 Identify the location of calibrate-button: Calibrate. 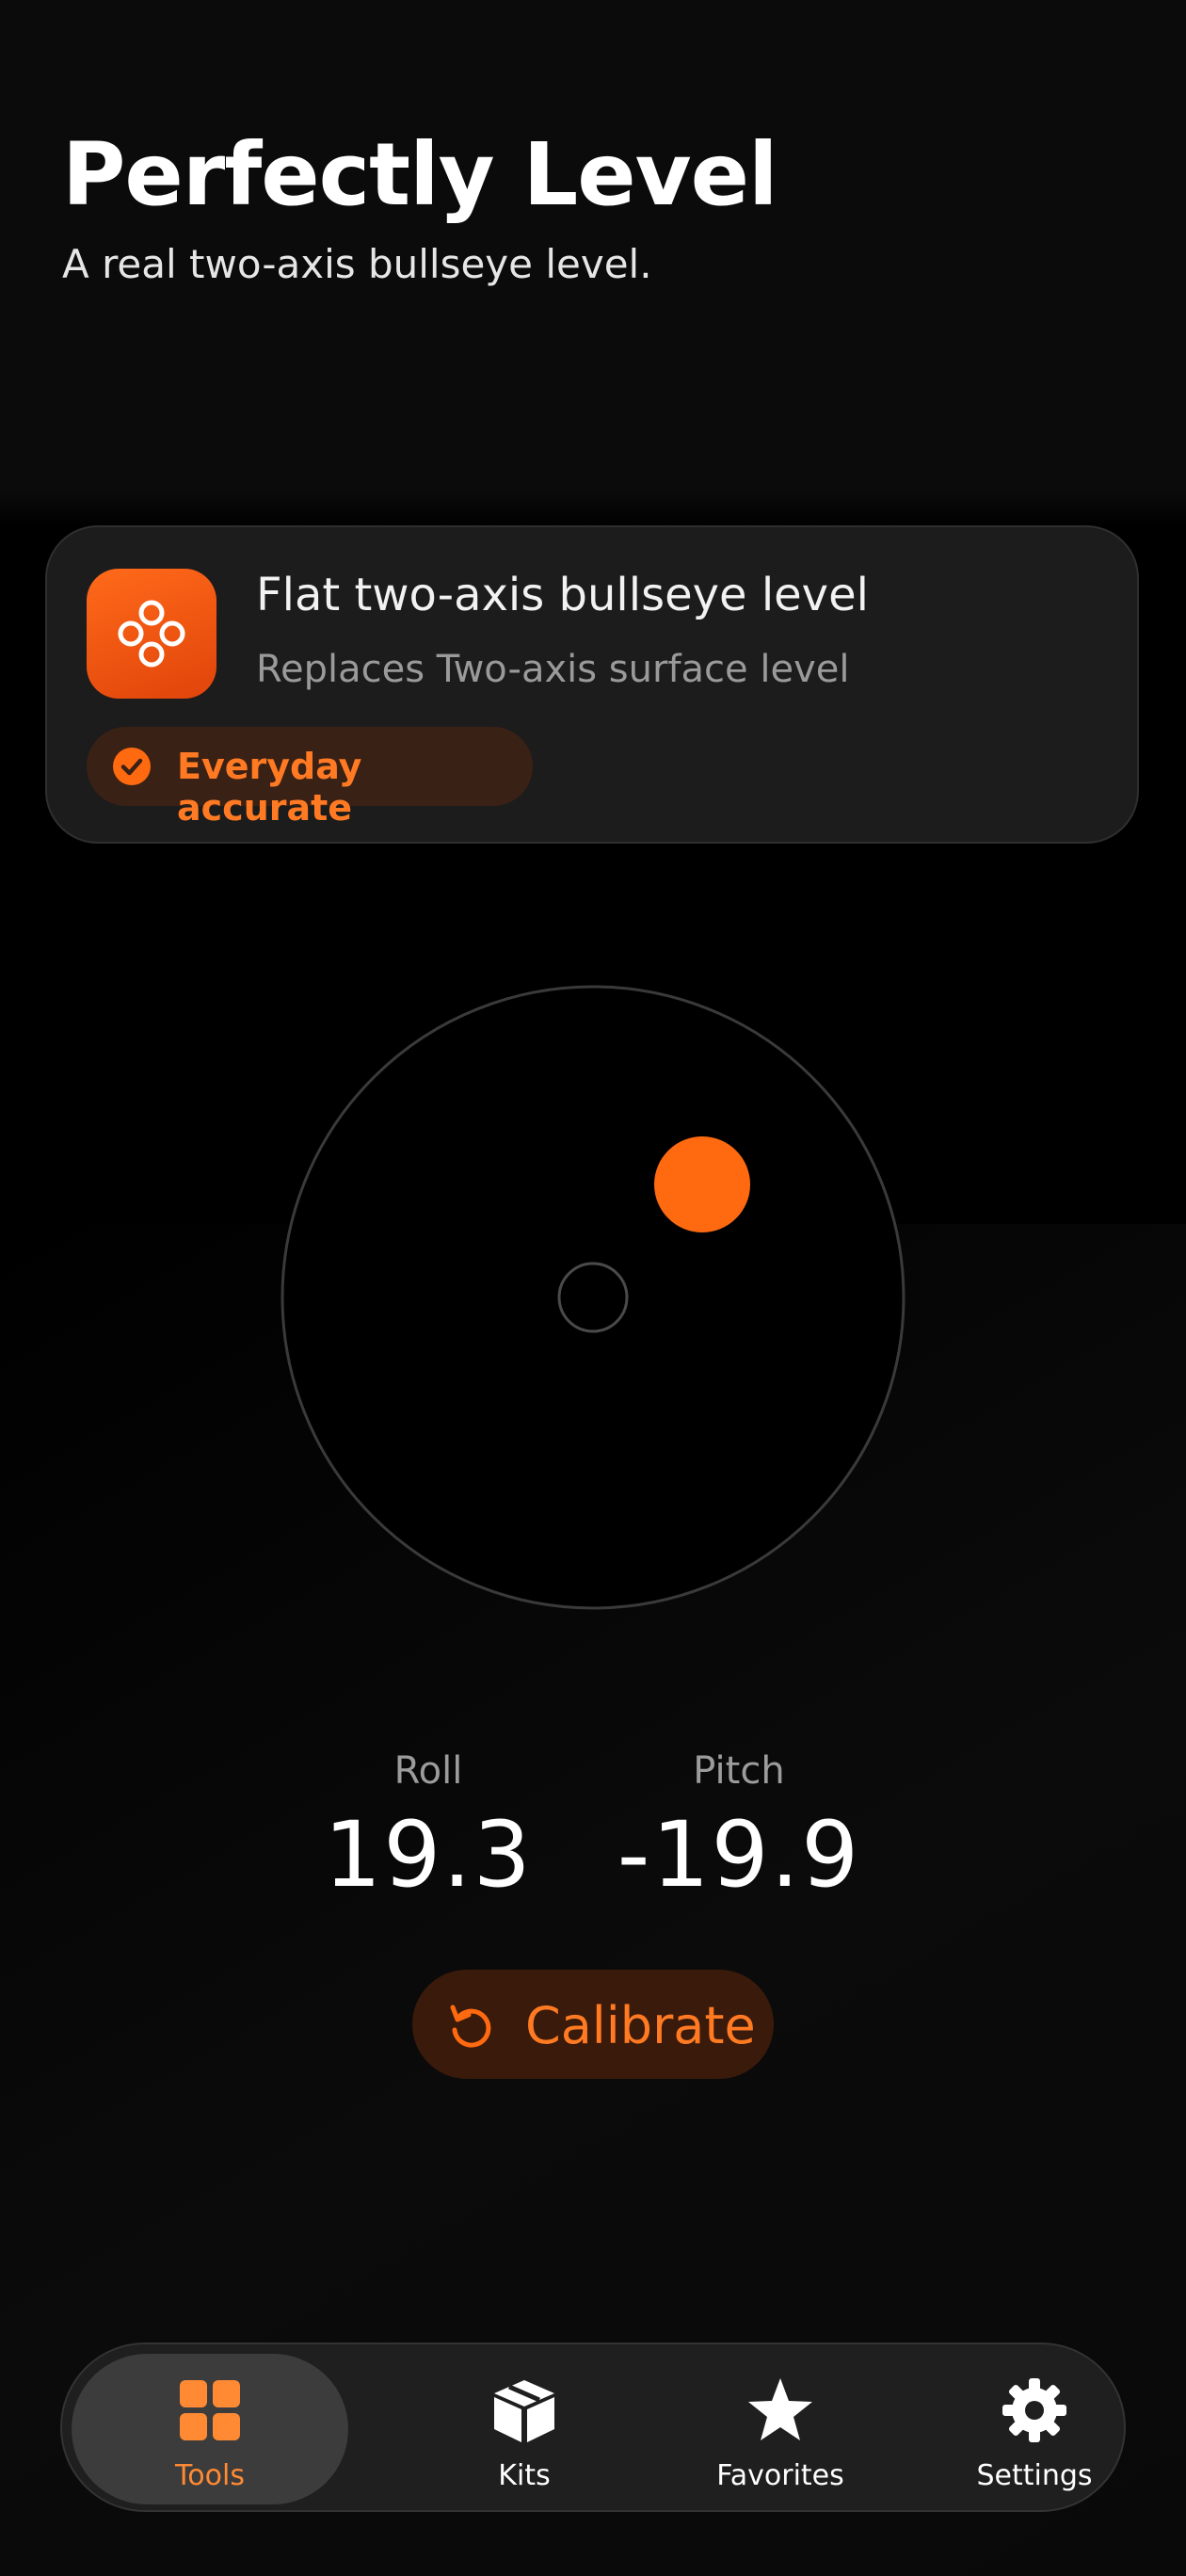
(593, 2024).